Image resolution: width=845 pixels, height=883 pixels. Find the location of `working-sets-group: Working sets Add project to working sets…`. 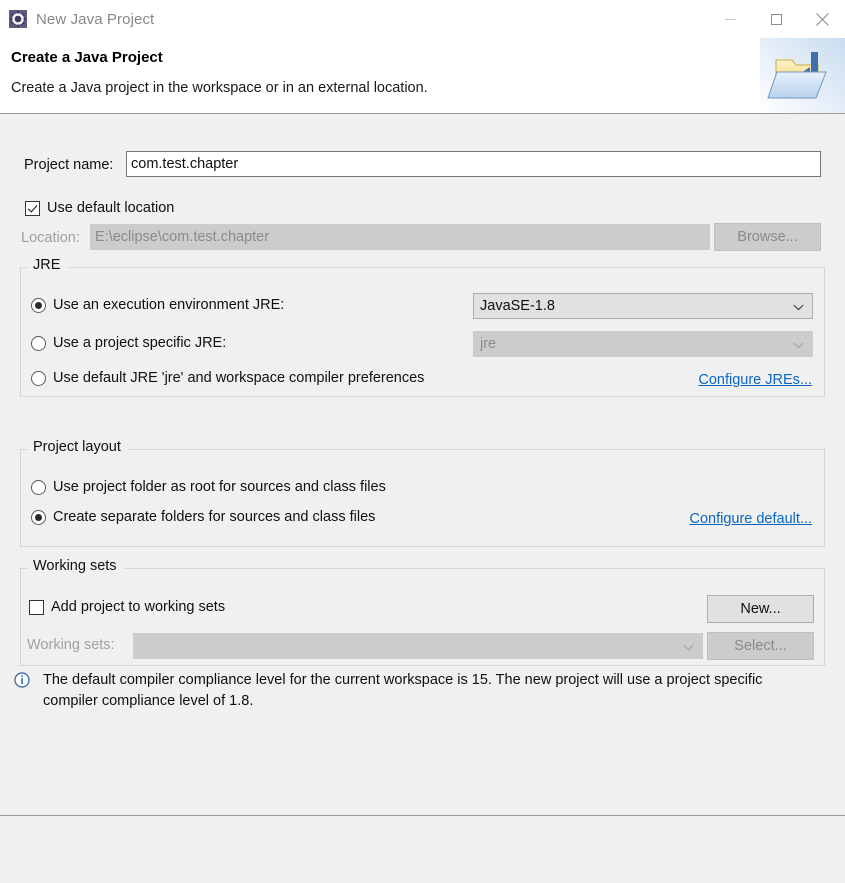

working-sets-group: Working sets Add project to working sets… is located at coordinates (422, 612).